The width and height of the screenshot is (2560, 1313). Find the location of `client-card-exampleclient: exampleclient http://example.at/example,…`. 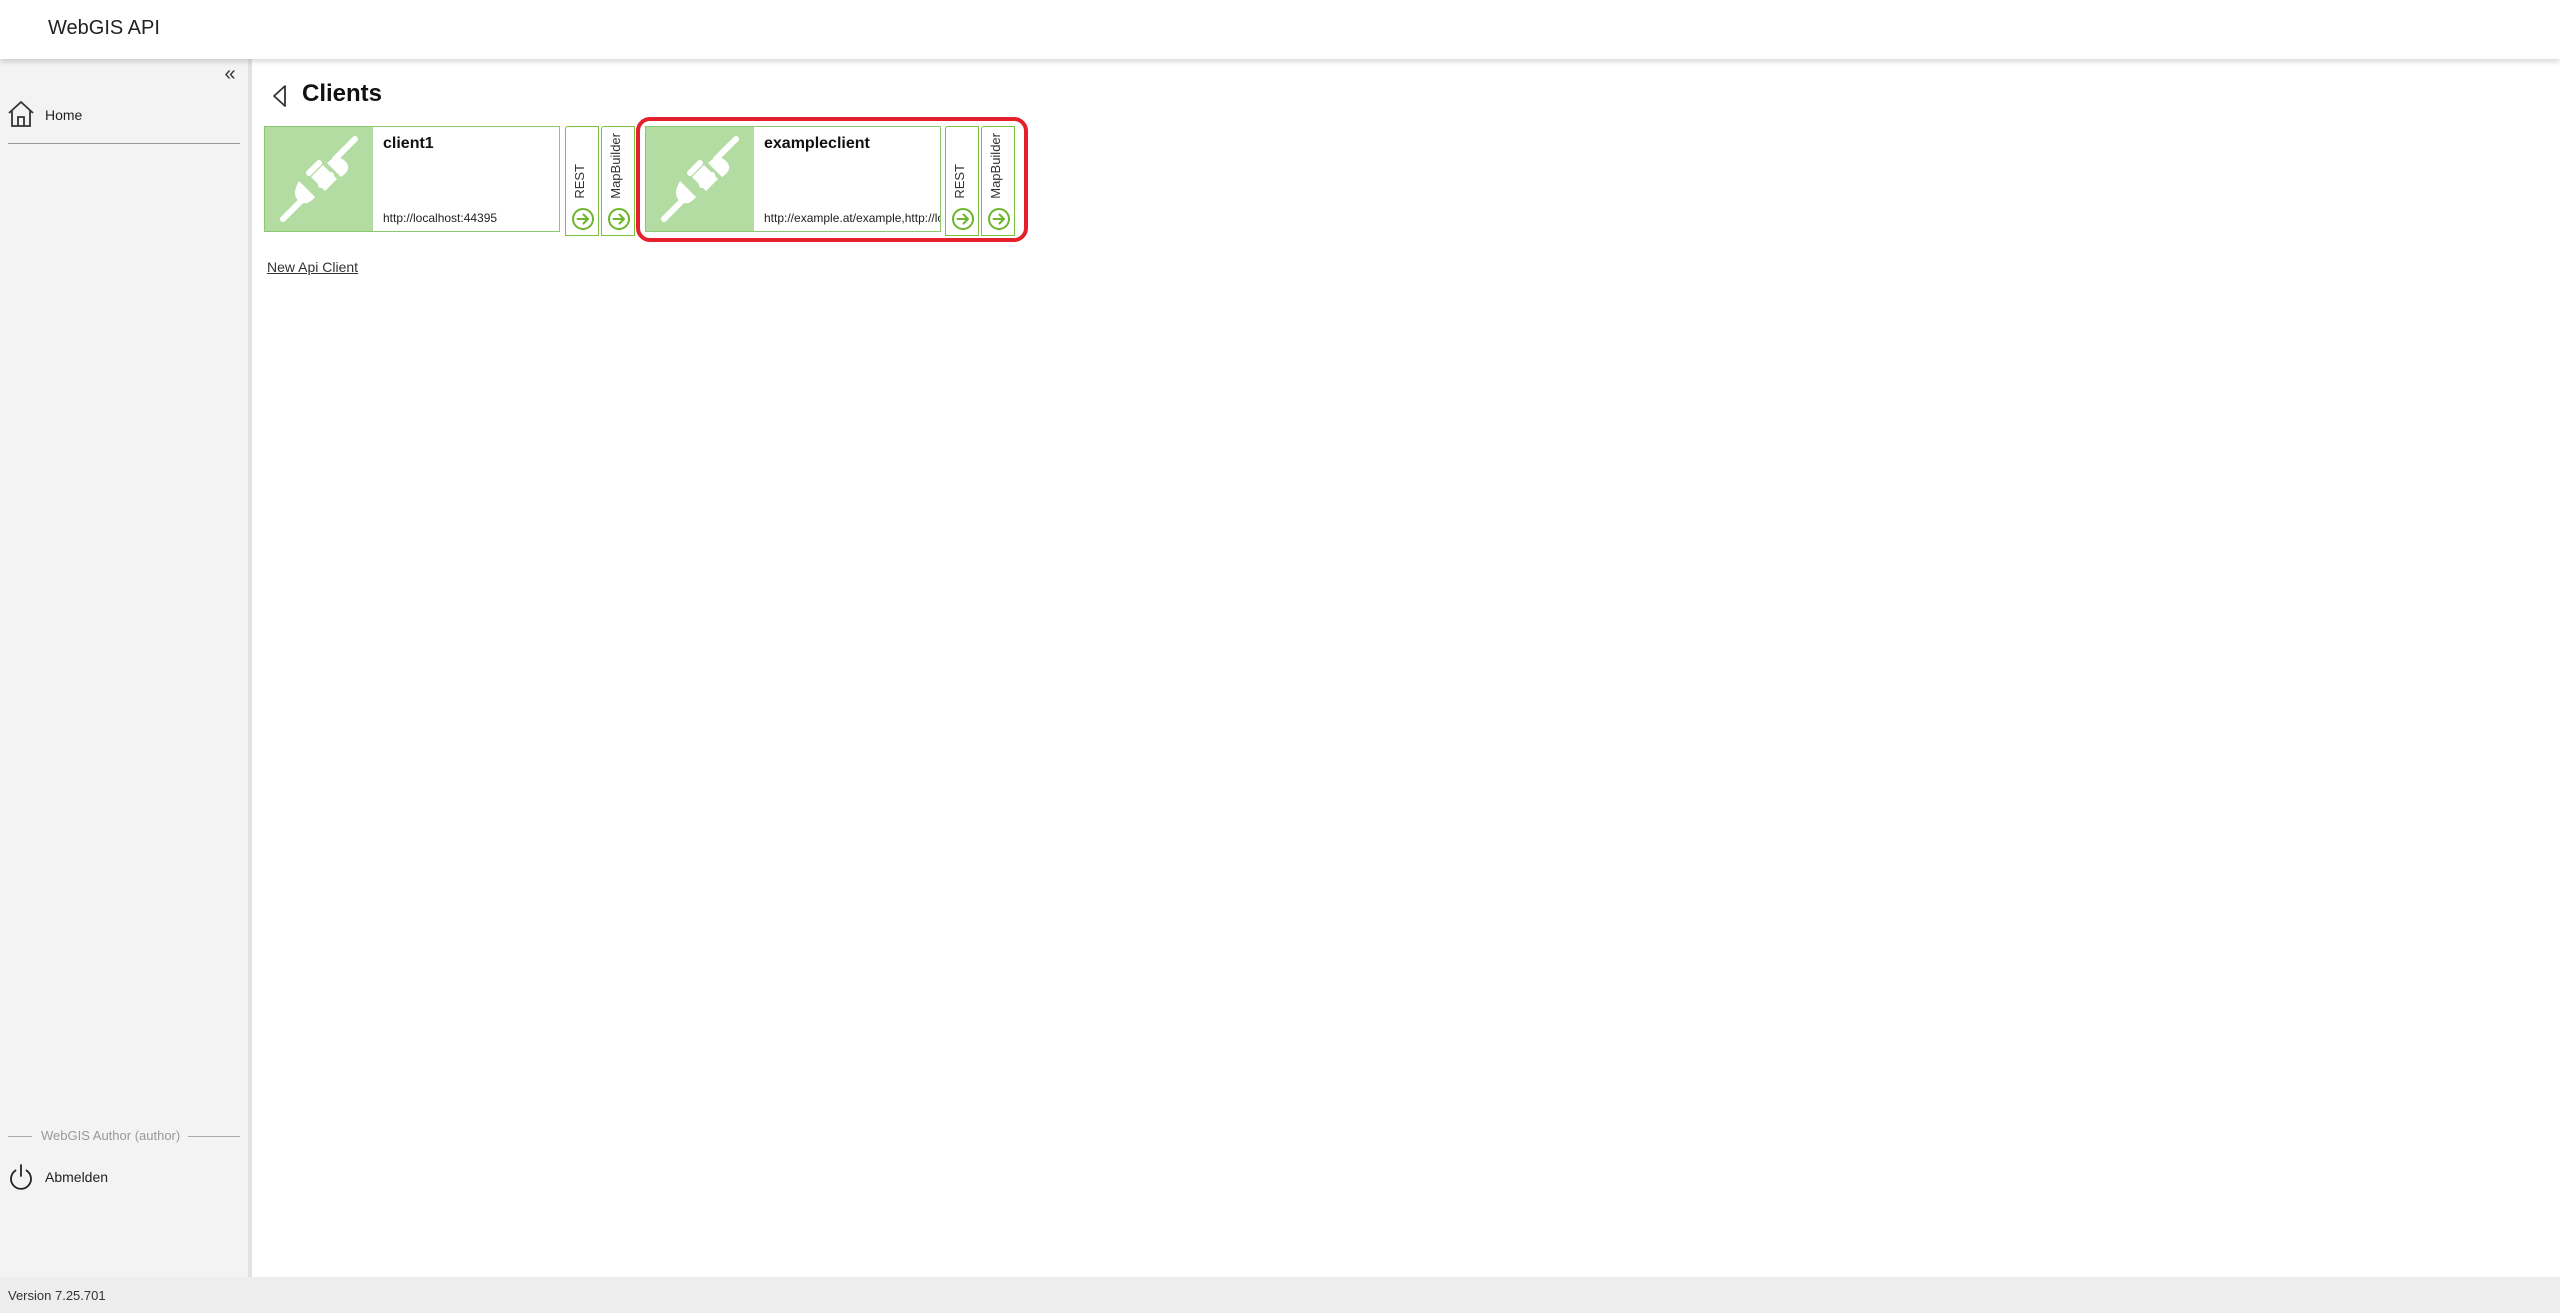

client-card-exampleclient: exampleclient http://example.at/example,… is located at coordinates (793, 179).